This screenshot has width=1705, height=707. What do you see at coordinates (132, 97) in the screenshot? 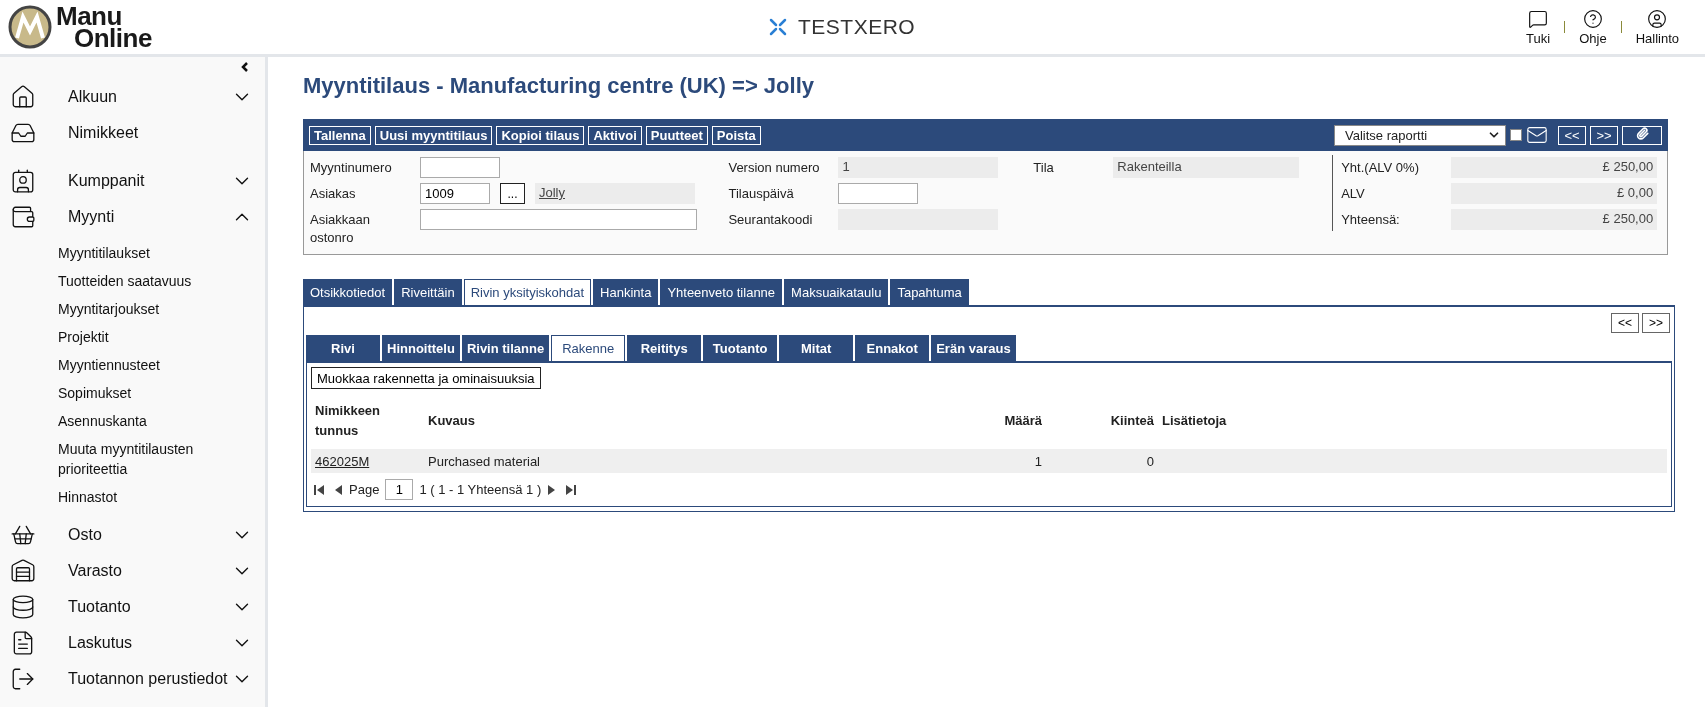
I see `sidebar-item: Alkuun` at bounding box center [132, 97].